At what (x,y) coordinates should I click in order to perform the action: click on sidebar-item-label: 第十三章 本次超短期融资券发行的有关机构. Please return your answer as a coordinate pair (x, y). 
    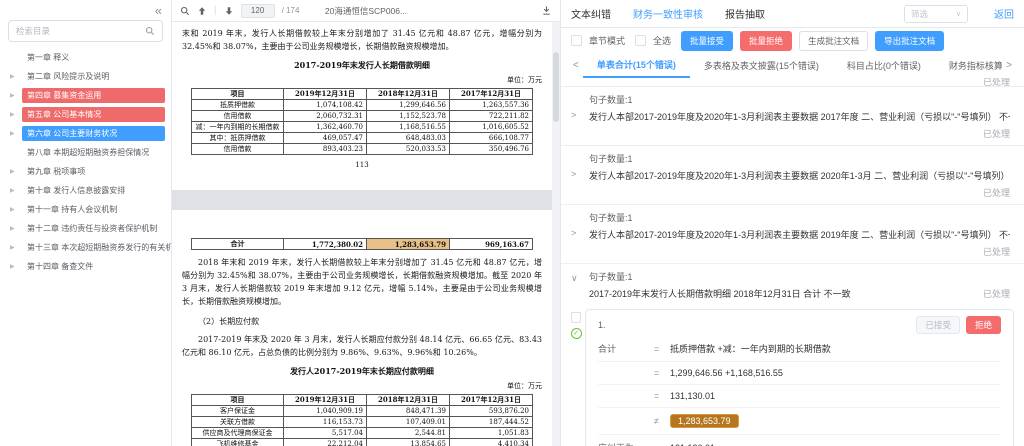
    Looking at the image, I should click on (99, 247).